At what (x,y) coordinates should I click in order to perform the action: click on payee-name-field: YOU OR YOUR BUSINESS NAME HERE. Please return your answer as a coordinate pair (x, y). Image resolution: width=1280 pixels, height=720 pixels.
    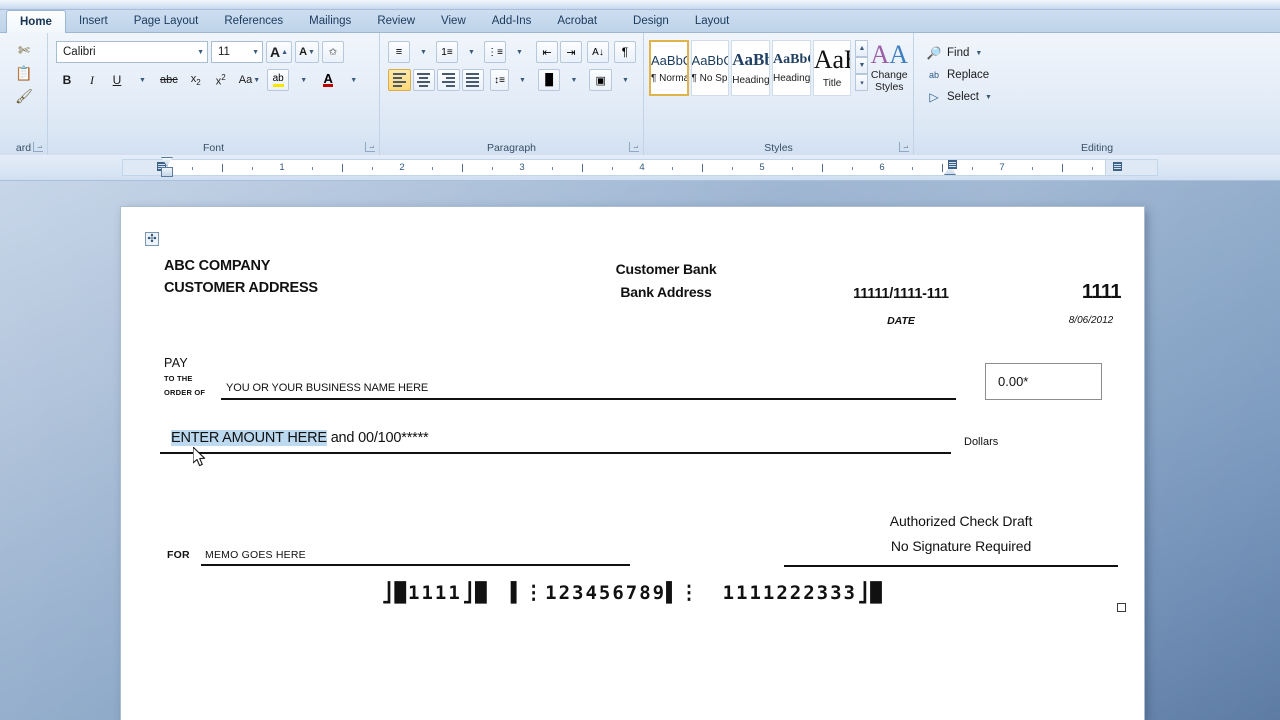
    Looking at the image, I should click on (327, 388).